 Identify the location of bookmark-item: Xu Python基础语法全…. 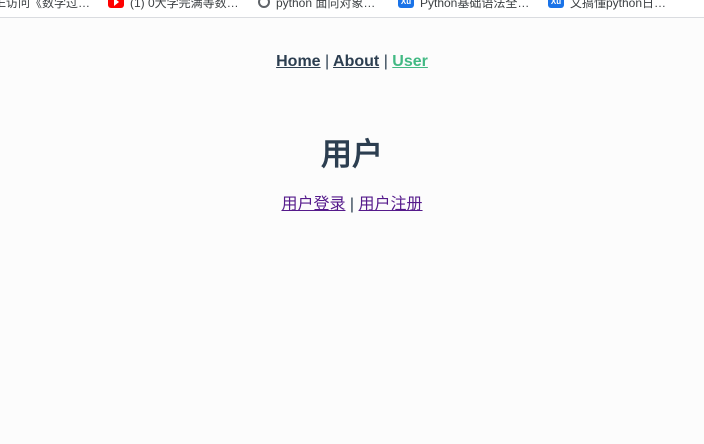
(463, 5).